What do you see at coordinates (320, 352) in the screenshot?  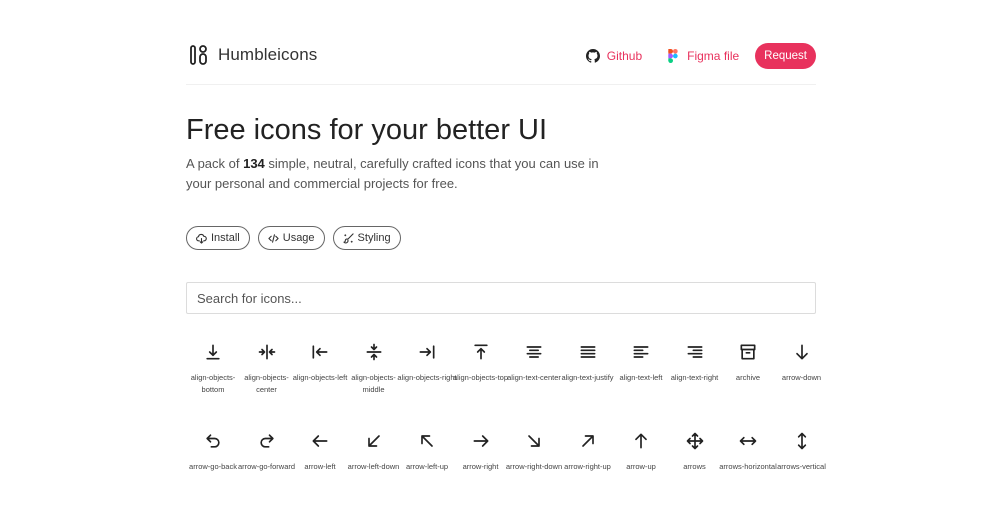 I see `align-objects-left-icon` at bounding box center [320, 352].